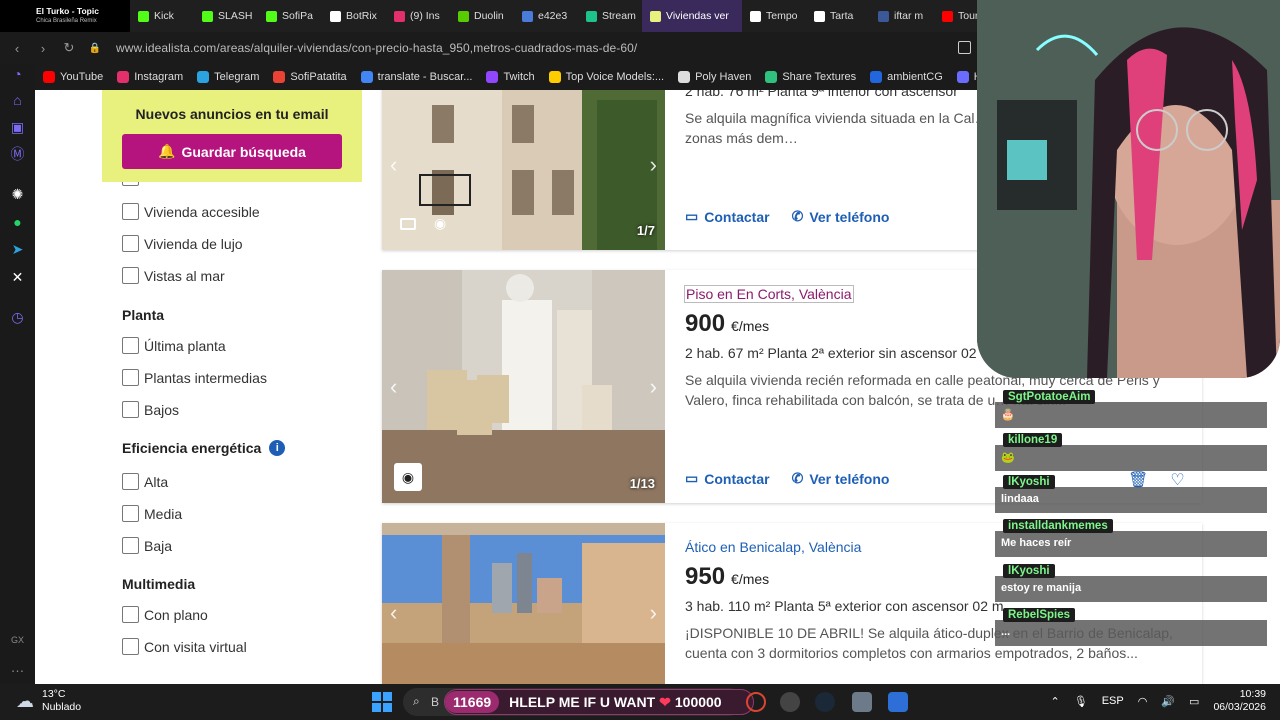  Describe the element at coordinates (17, 100) in the screenshot. I see `flow-icon: ⌂` at that location.